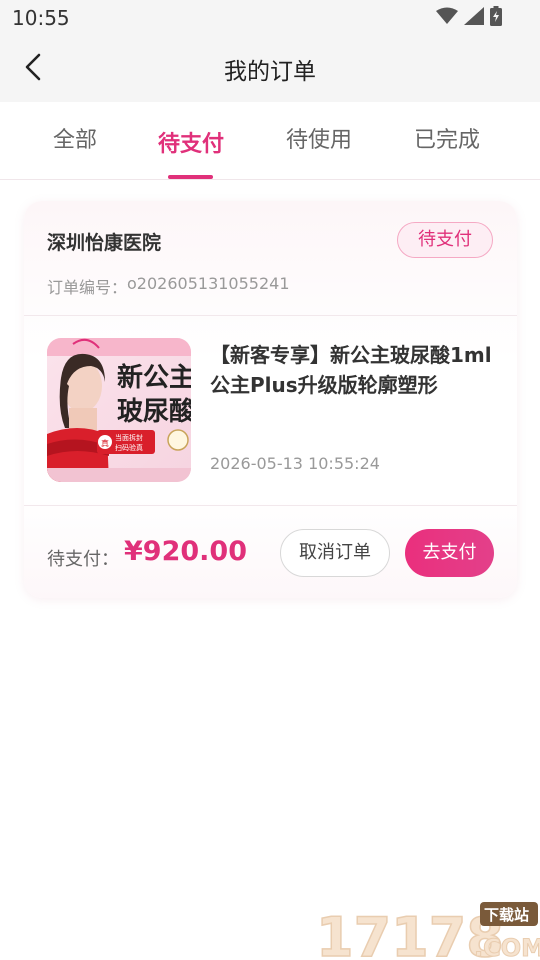 The width and height of the screenshot is (540, 960). Describe the element at coordinates (447, 18) in the screenshot. I see `wifi-icon` at that location.